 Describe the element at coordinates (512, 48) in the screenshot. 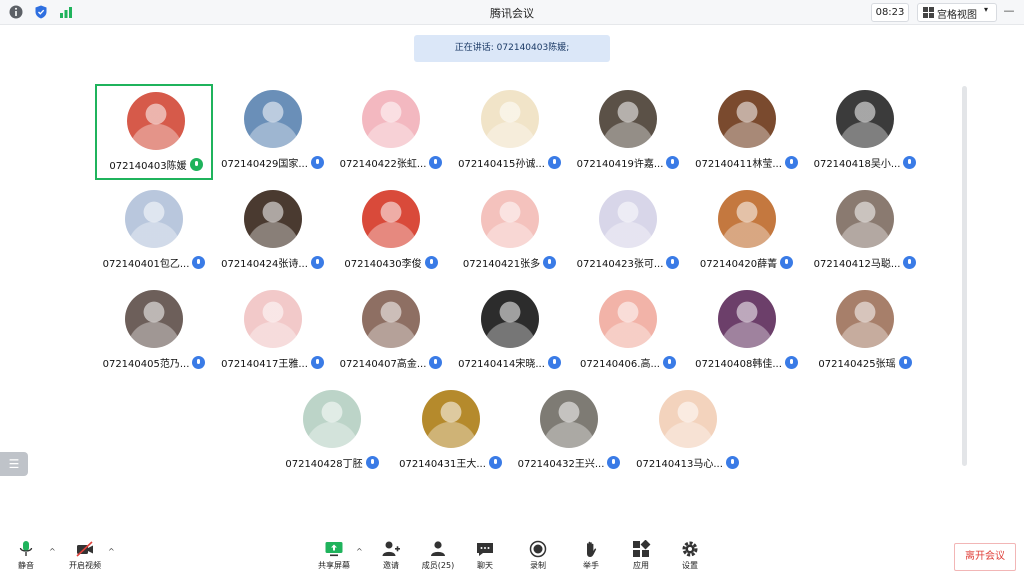

I see `speaking-banner: 正在讲话: 072140403陈媛;` at that location.